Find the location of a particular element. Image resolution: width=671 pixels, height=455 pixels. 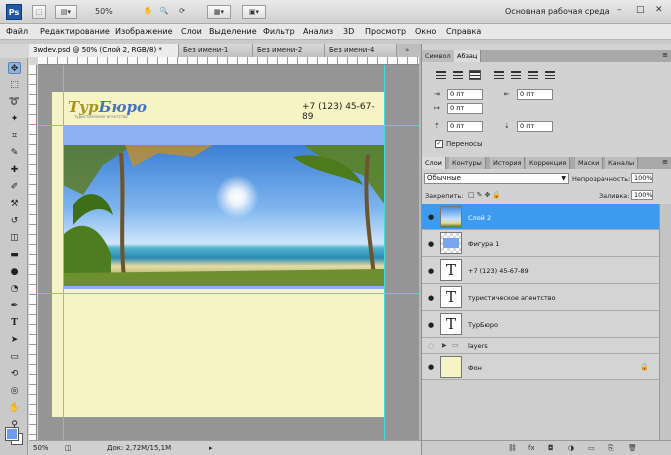

hyphenation-checkbox: ✓ is located at coordinates (439, 144).